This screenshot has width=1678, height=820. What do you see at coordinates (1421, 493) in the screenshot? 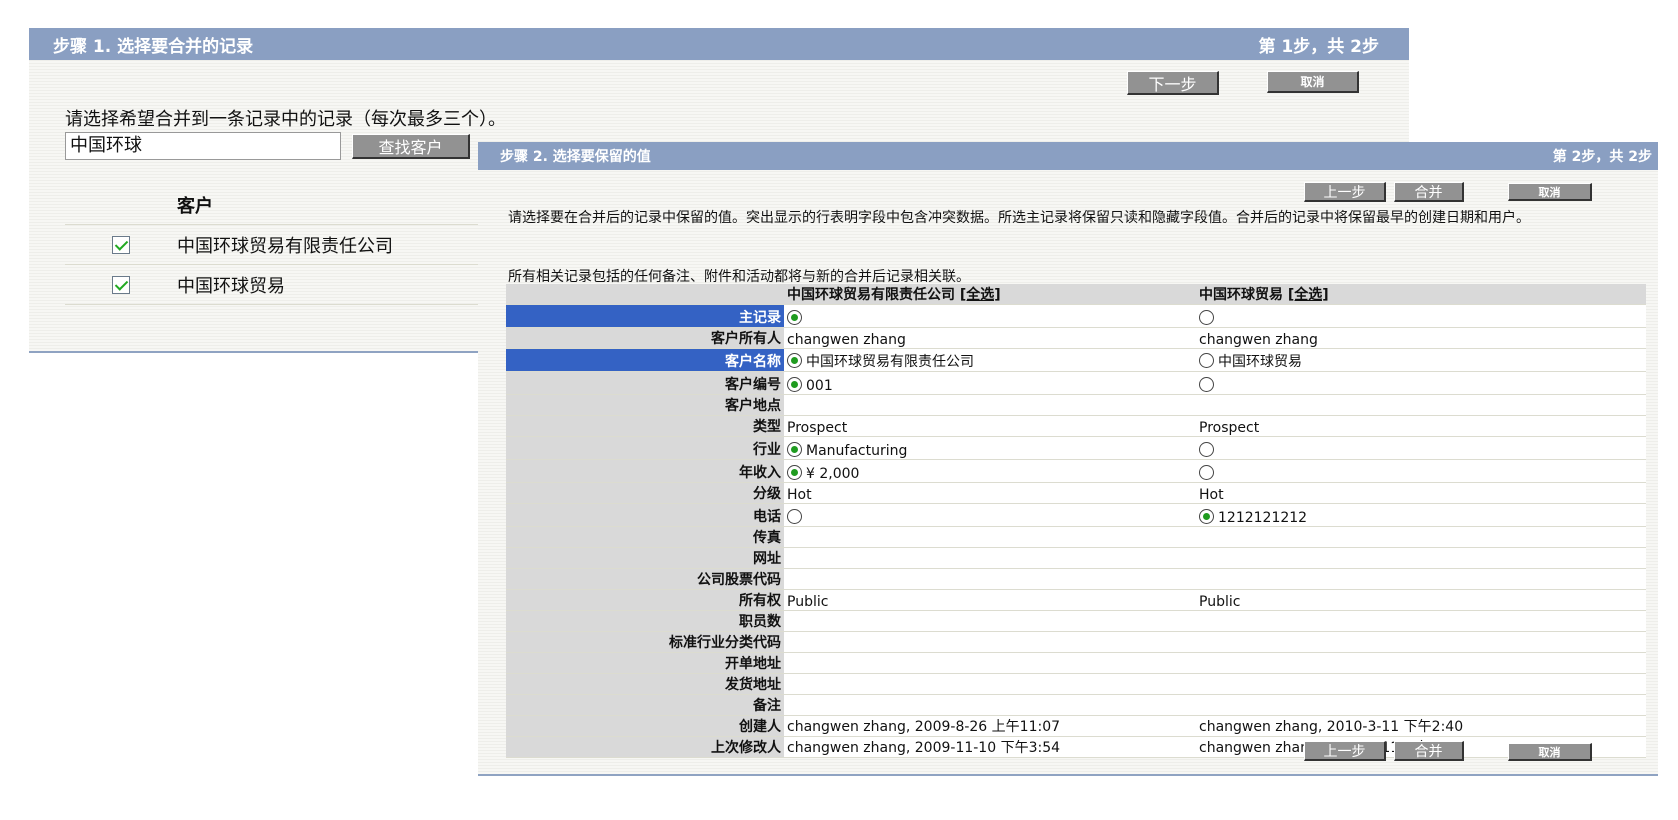
I see `rating-value-col2: Hot` at bounding box center [1421, 493].